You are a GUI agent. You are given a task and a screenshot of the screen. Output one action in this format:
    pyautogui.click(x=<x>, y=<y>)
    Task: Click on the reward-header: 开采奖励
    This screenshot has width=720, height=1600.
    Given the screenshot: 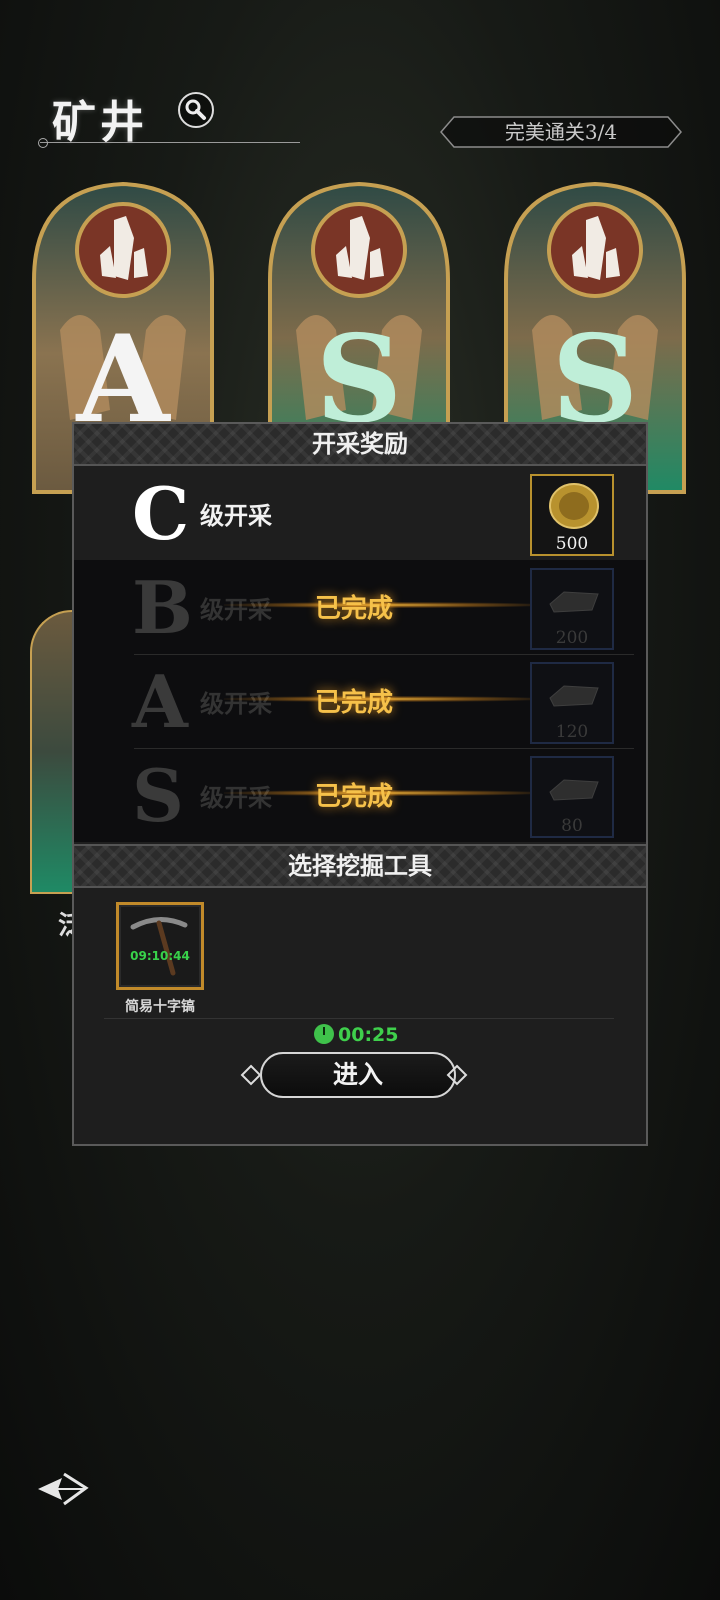 What is the action you would take?
    pyautogui.click(x=360, y=445)
    